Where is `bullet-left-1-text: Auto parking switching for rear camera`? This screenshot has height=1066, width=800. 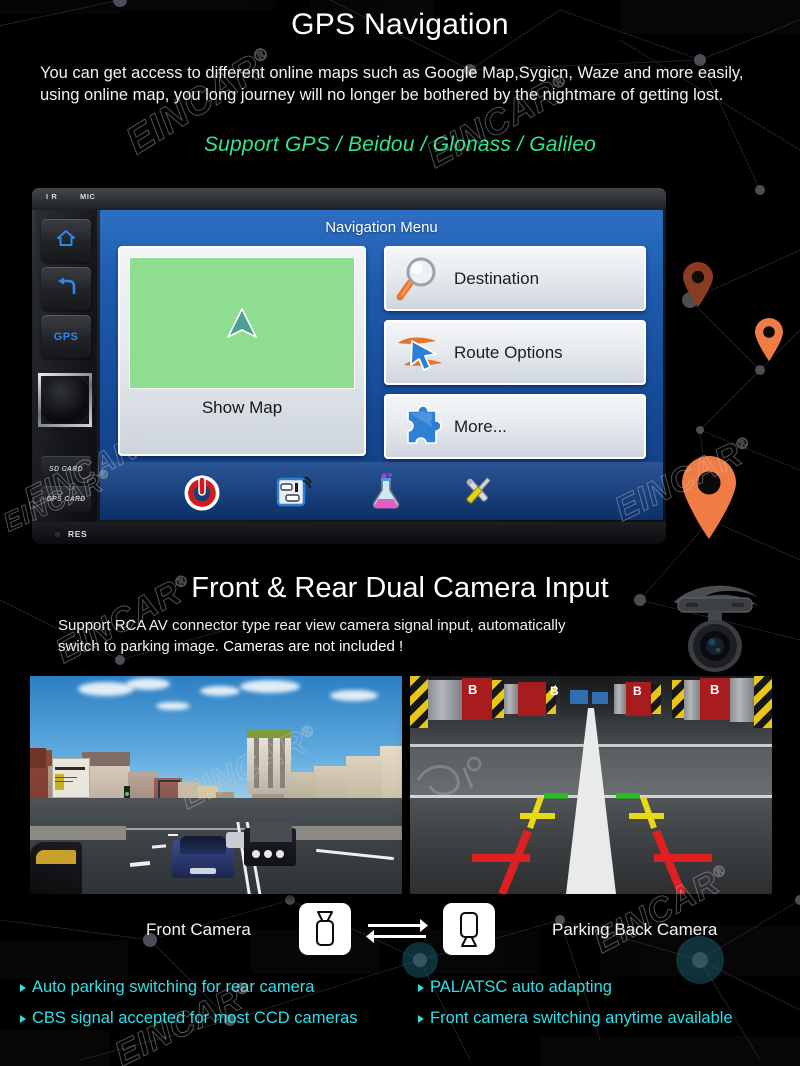
bullet-left-1-text: Auto parking switching for rear camera is located at coordinates (173, 987).